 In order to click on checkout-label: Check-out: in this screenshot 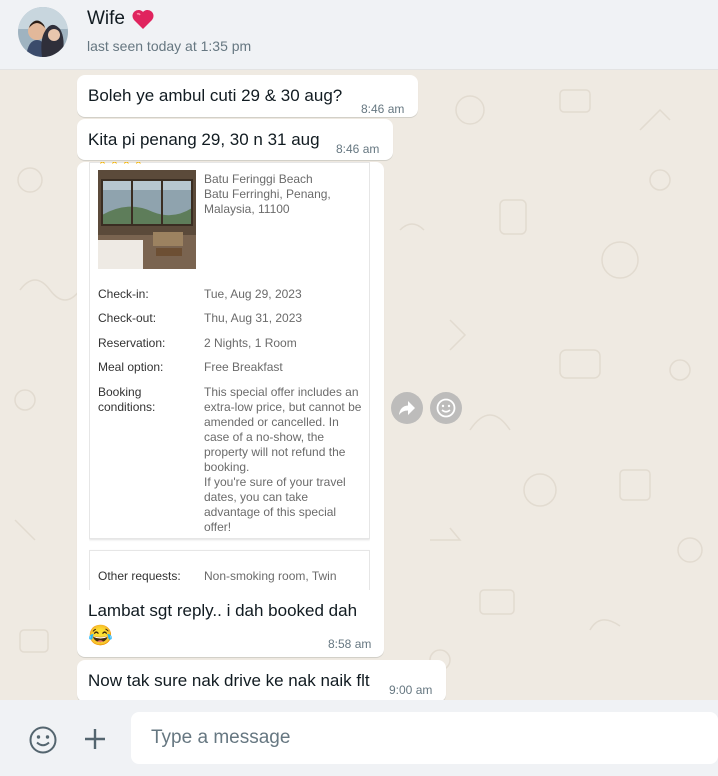, I will do `click(127, 318)`.